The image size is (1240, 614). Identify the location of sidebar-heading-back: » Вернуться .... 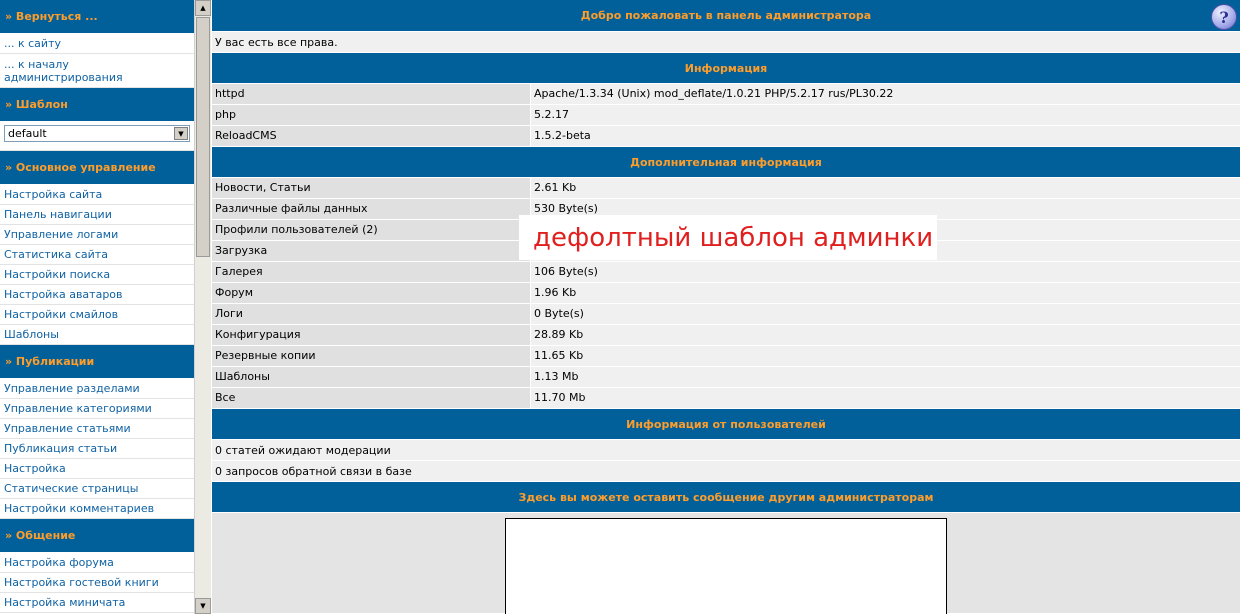
(97, 17).